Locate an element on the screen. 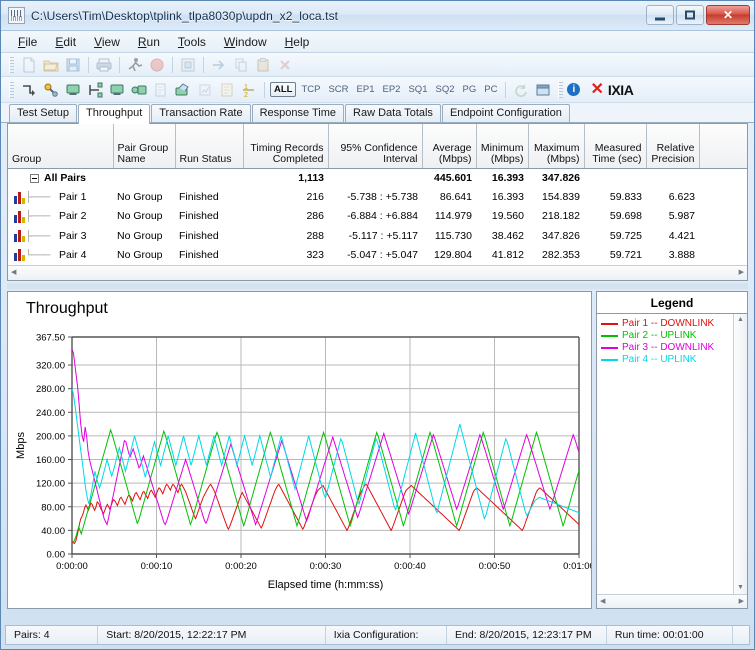 Image resolution: width=755 pixels, height=650 pixels. refresh-icon is located at coordinates (521, 90).